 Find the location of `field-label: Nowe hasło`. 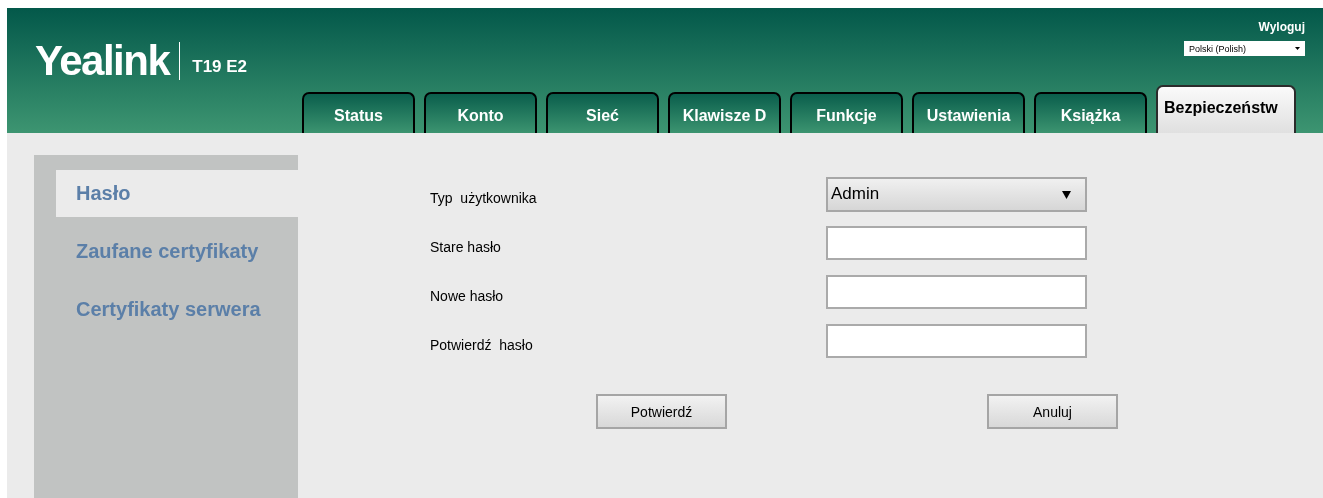

field-label: Nowe hasło is located at coordinates (467, 295).